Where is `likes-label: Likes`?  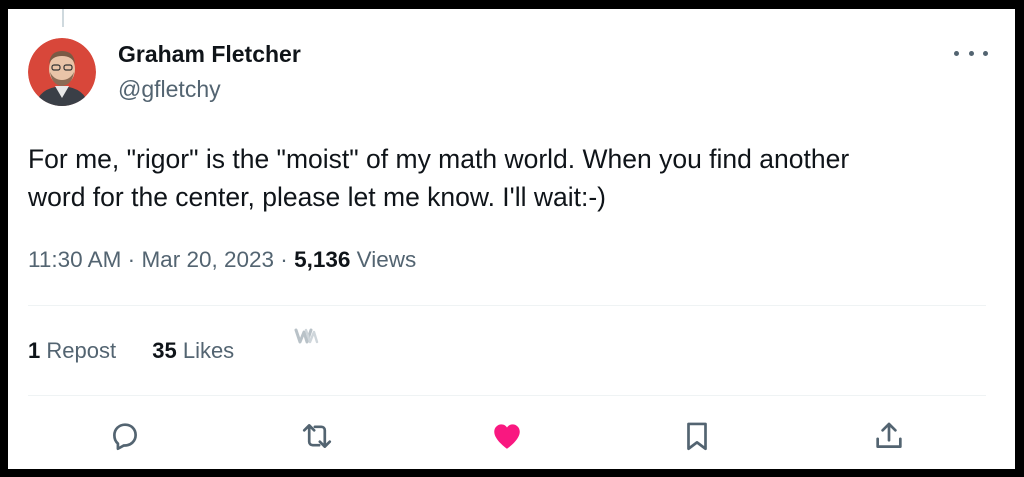
likes-label: Likes is located at coordinates (208, 350).